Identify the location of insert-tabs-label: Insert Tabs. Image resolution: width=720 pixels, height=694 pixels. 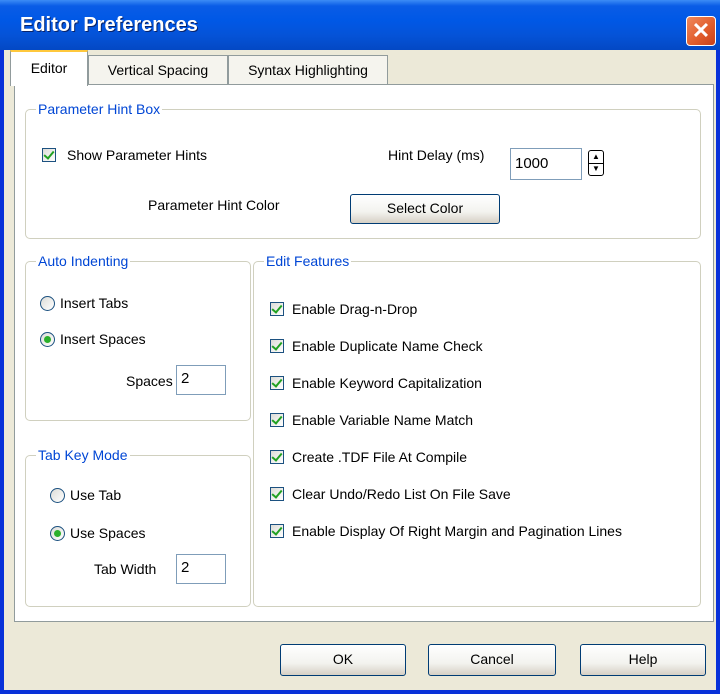
(94, 303).